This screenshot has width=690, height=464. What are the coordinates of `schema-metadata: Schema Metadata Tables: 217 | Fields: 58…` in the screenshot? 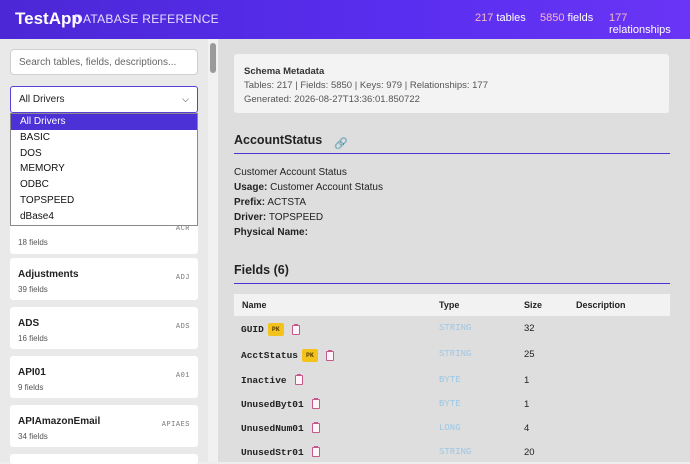 It's located at (451, 83).